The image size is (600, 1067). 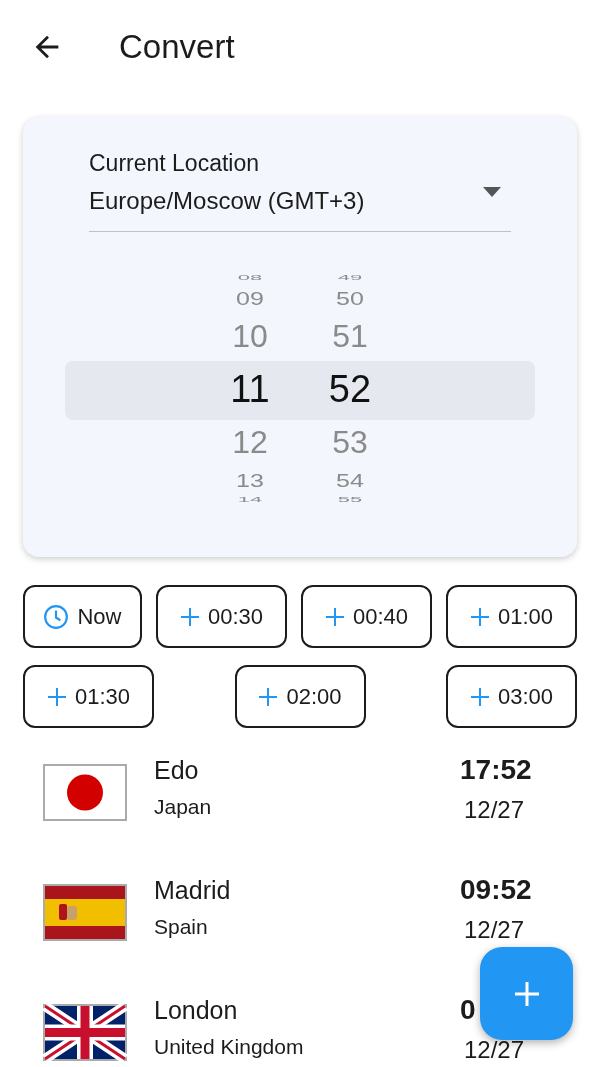 I want to click on add-time-button: 01:00, so click(x=511, y=616).